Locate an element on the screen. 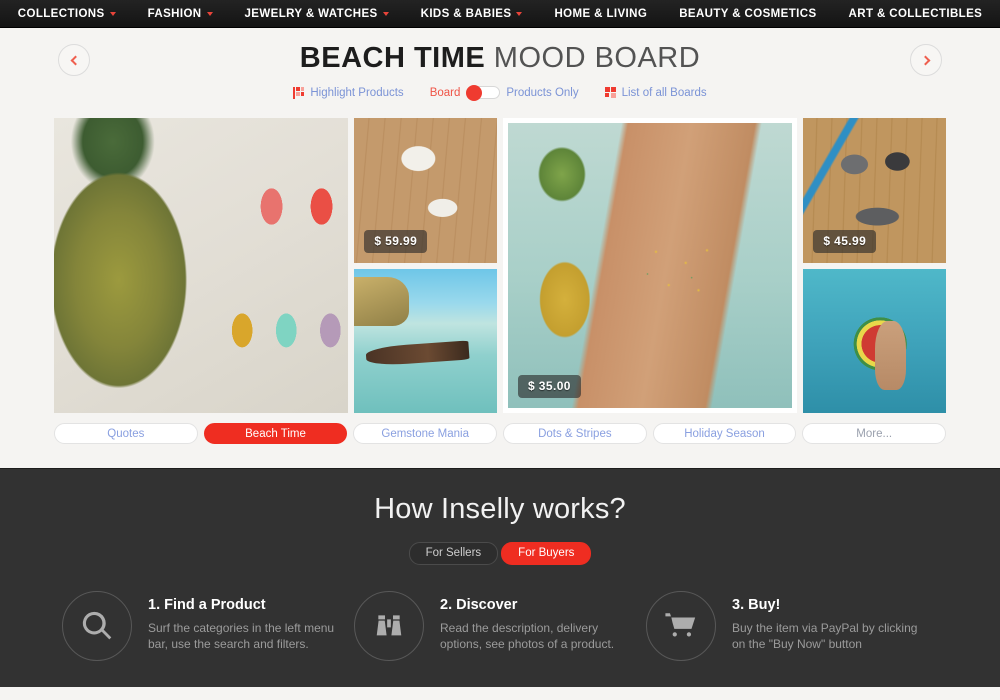  audience-segmented-control: For Sellers For Buyers is located at coordinates (500, 553).